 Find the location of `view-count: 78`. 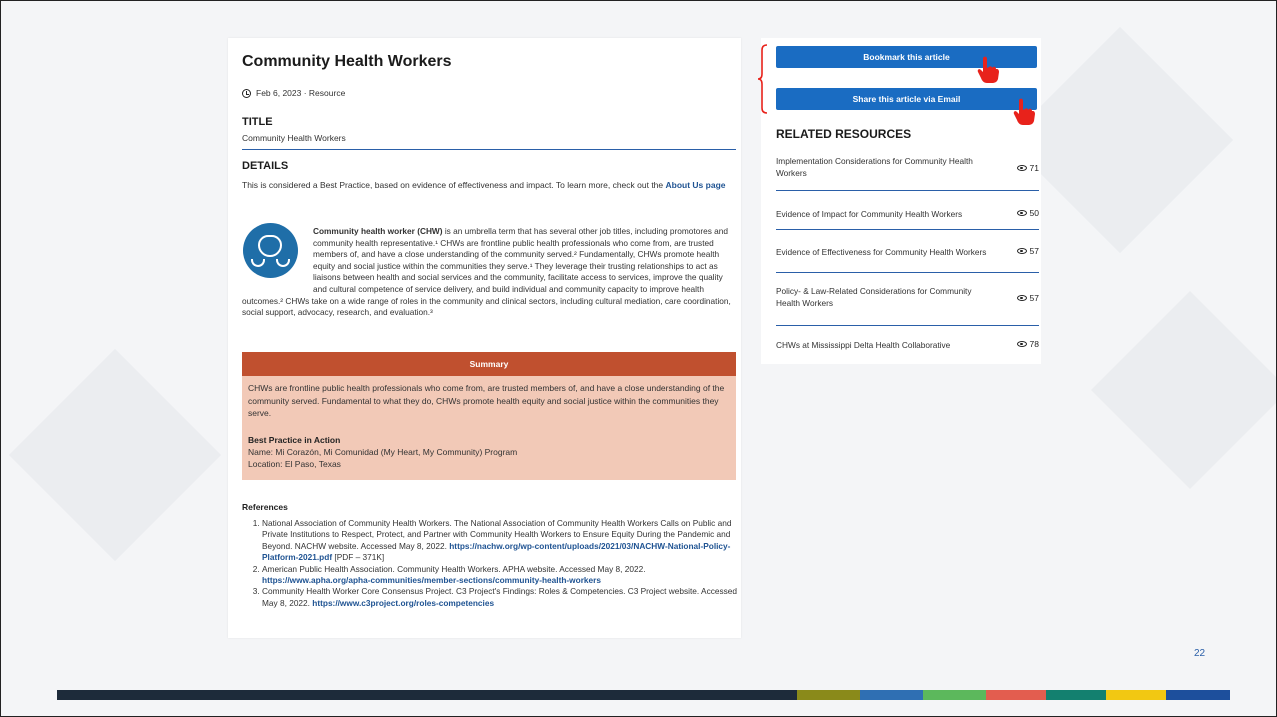

view-count: 78 is located at coordinates (1027, 344).